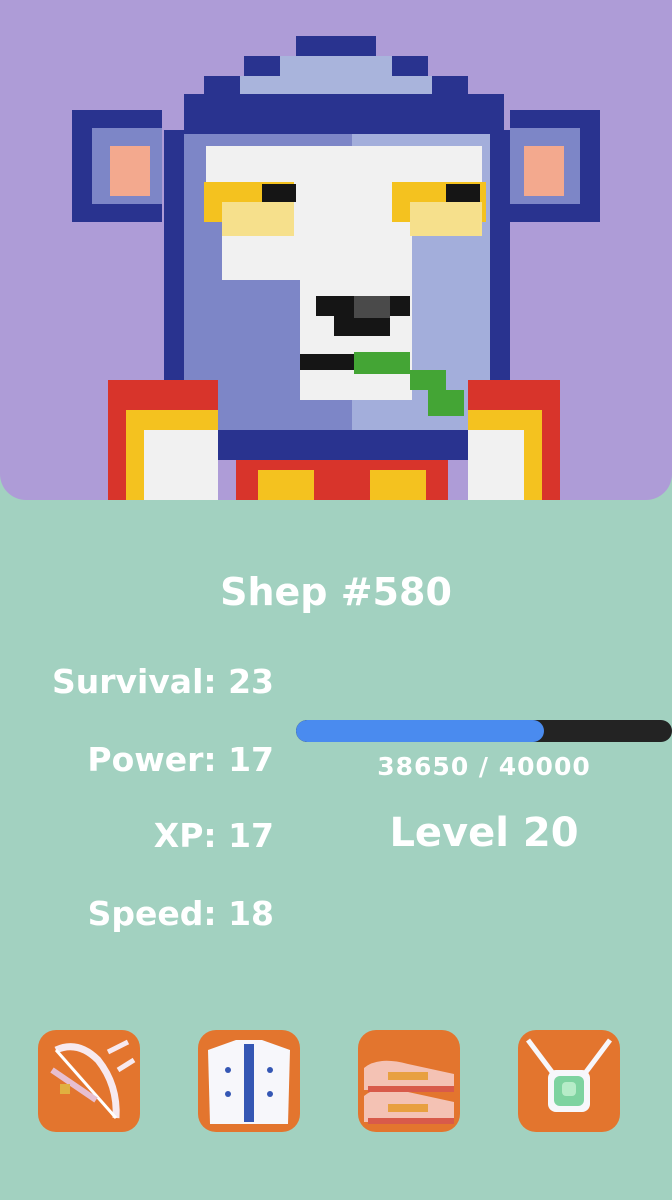  What do you see at coordinates (180, 759) in the screenshot?
I see `stat-power: Power: 17` at bounding box center [180, 759].